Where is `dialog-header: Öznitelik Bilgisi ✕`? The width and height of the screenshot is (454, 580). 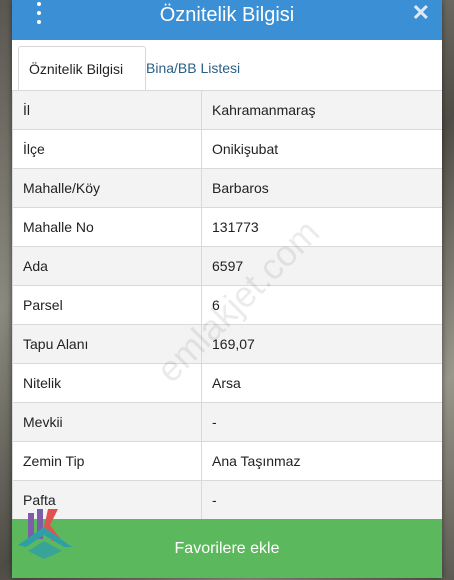 dialog-header: Öznitelik Bilgisi ✕ is located at coordinates (227, 20).